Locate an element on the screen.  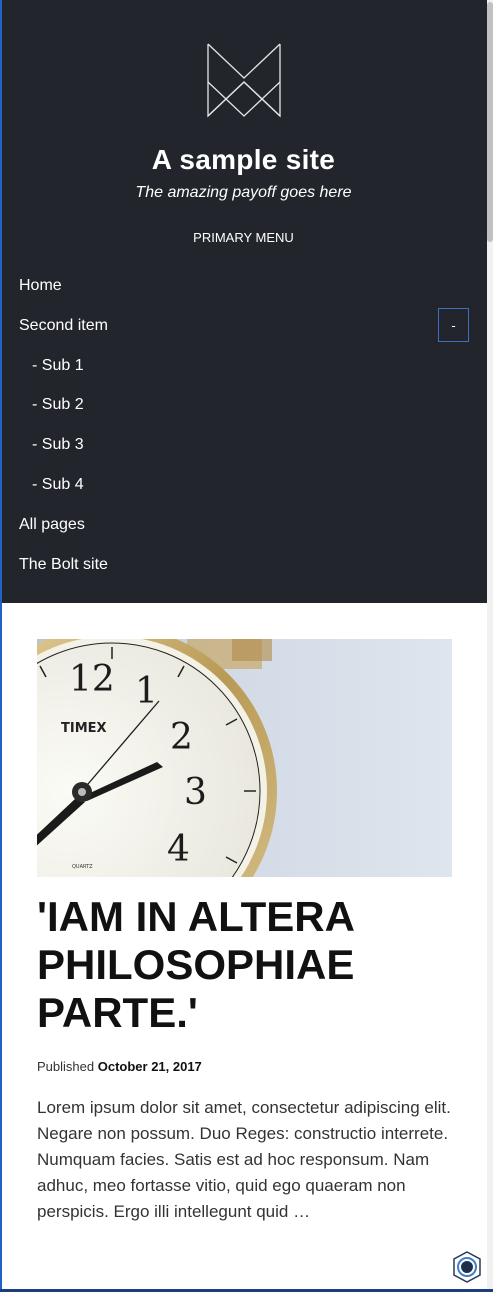
menu-item-bolt-site: The Bolt site is located at coordinates (63, 565).